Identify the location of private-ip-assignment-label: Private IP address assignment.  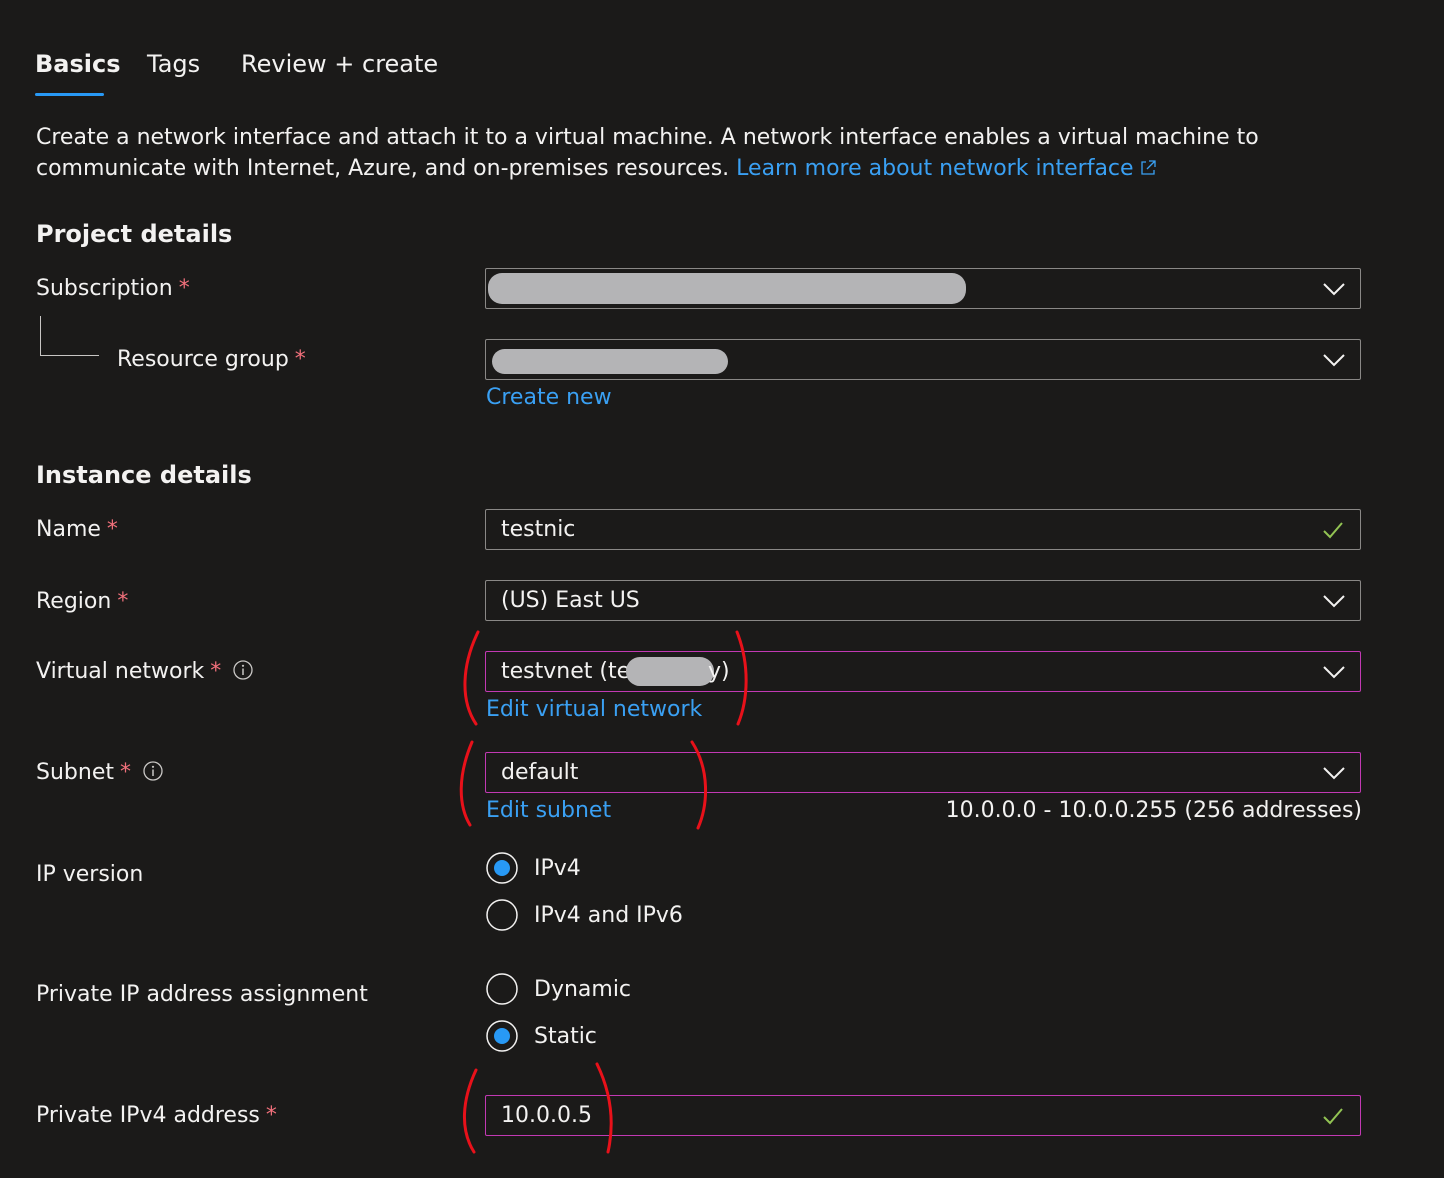
(202, 994).